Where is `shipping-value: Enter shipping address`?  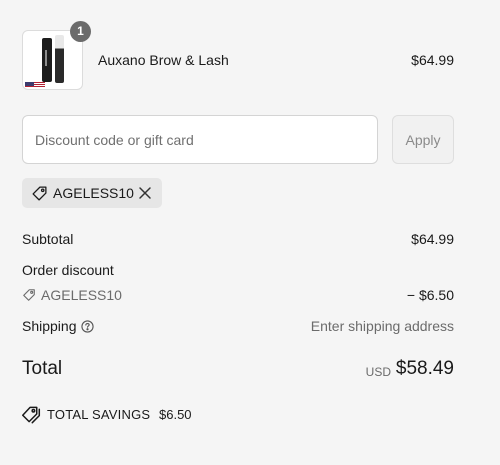 shipping-value: Enter shipping address is located at coordinates (382, 326).